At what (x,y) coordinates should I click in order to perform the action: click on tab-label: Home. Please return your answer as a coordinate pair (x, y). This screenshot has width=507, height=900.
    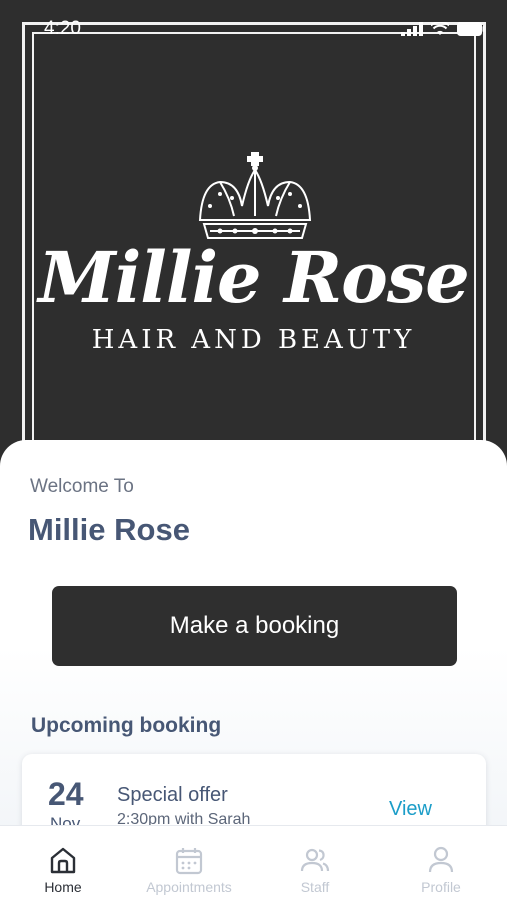
    Looking at the image, I should click on (63, 887).